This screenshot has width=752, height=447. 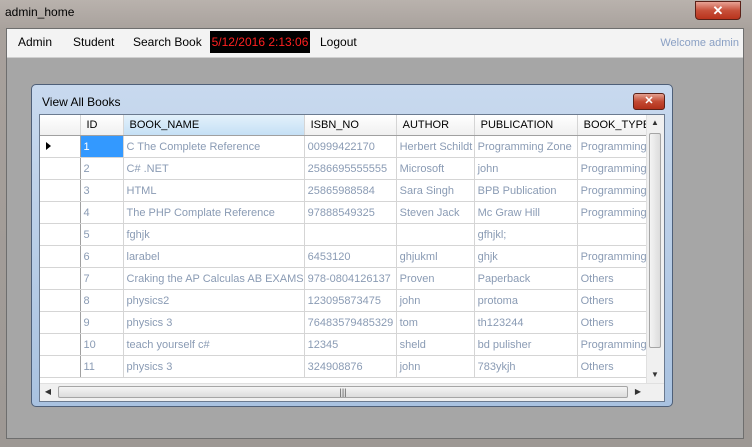 What do you see at coordinates (435, 212) in the screenshot?
I see `cell-author: Steven Jack` at bounding box center [435, 212].